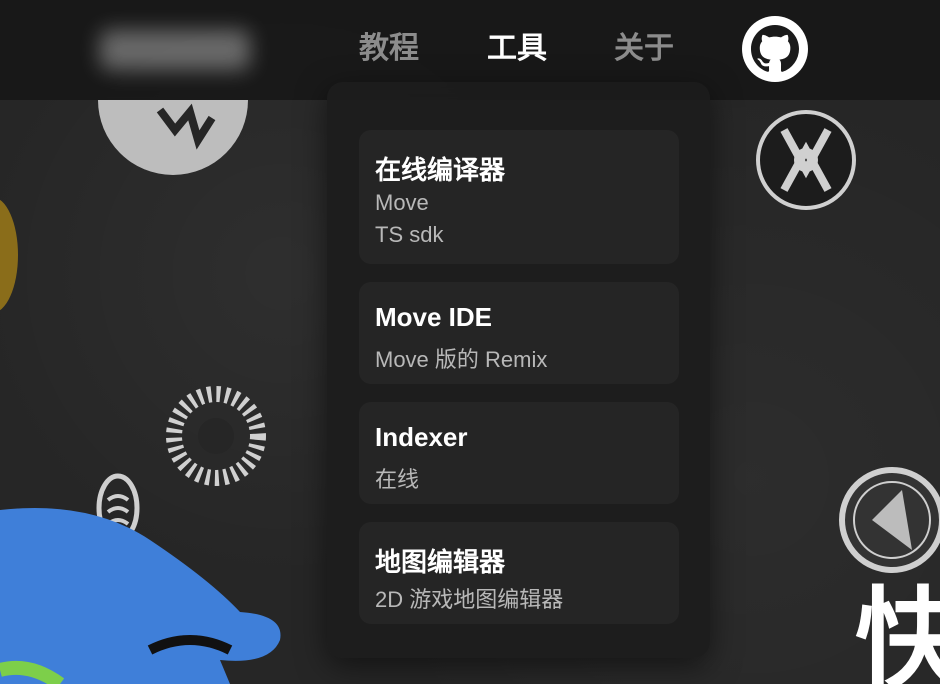 This screenshot has width=940, height=684. I want to click on menu-item-subtitle: TS sdk, so click(409, 234).